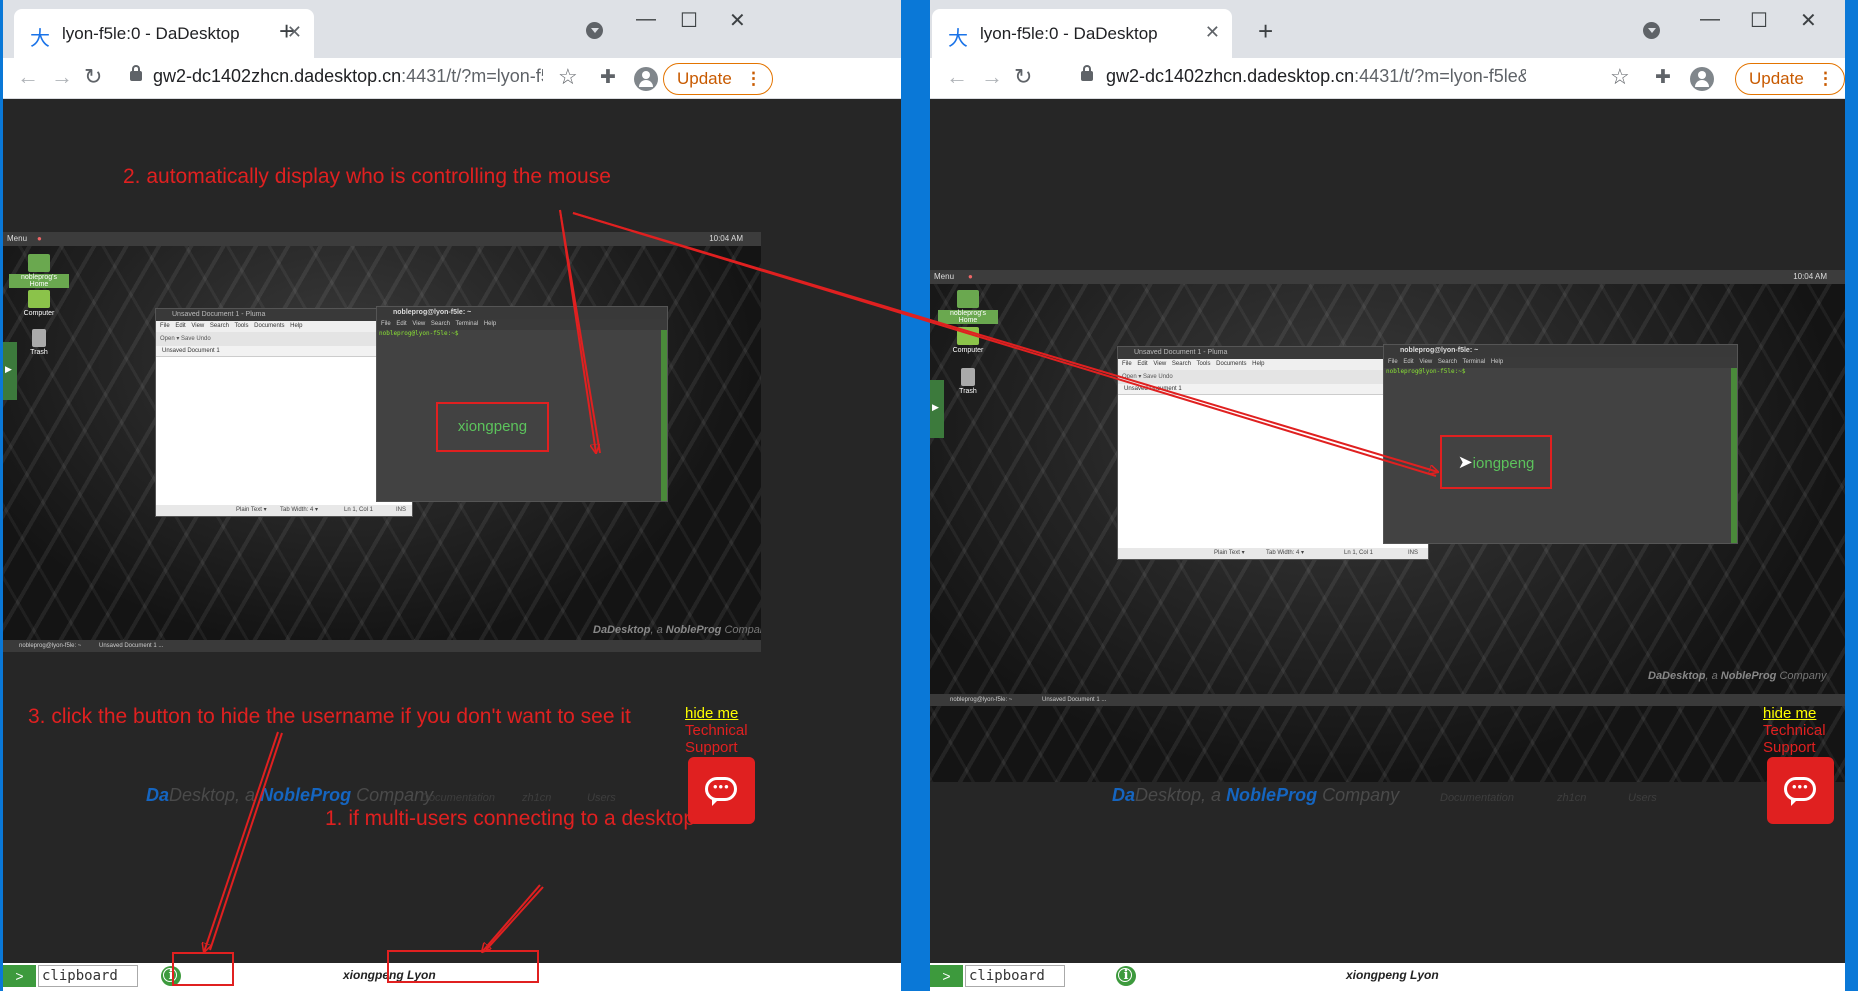 This screenshot has height=991, width=1858. What do you see at coordinates (1212, 32) in the screenshot?
I see `close-tab-icon: ✕` at bounding box center [1212, 32].